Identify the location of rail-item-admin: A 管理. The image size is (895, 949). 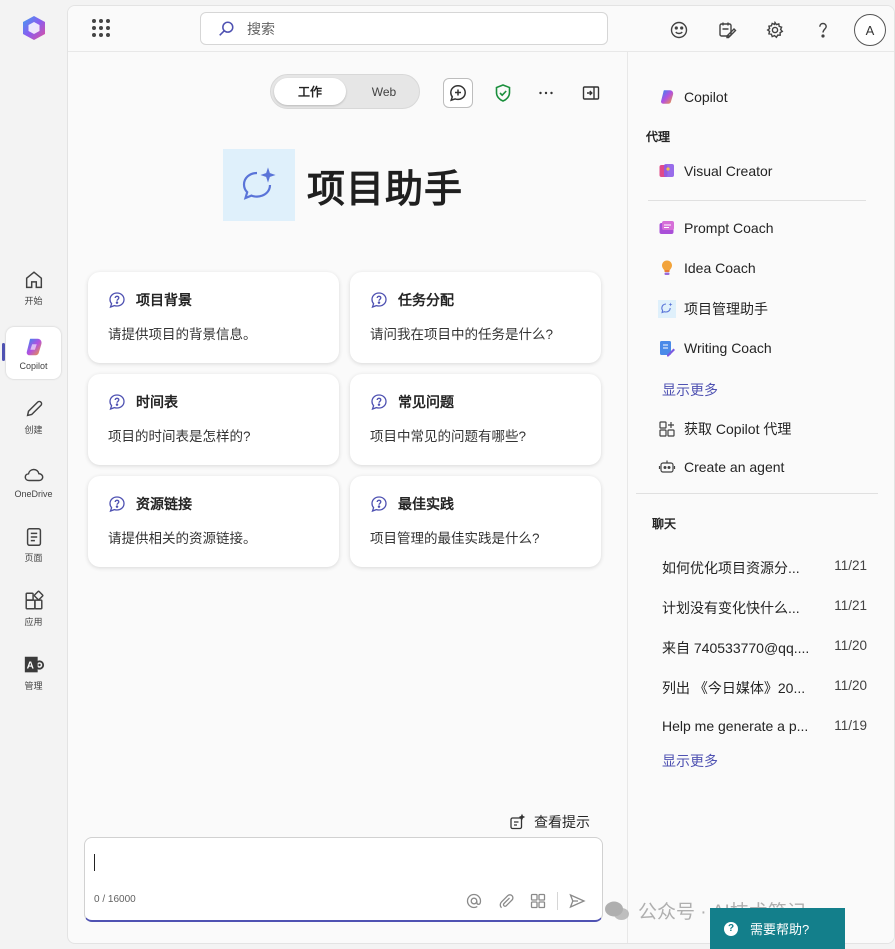
(33, 673).